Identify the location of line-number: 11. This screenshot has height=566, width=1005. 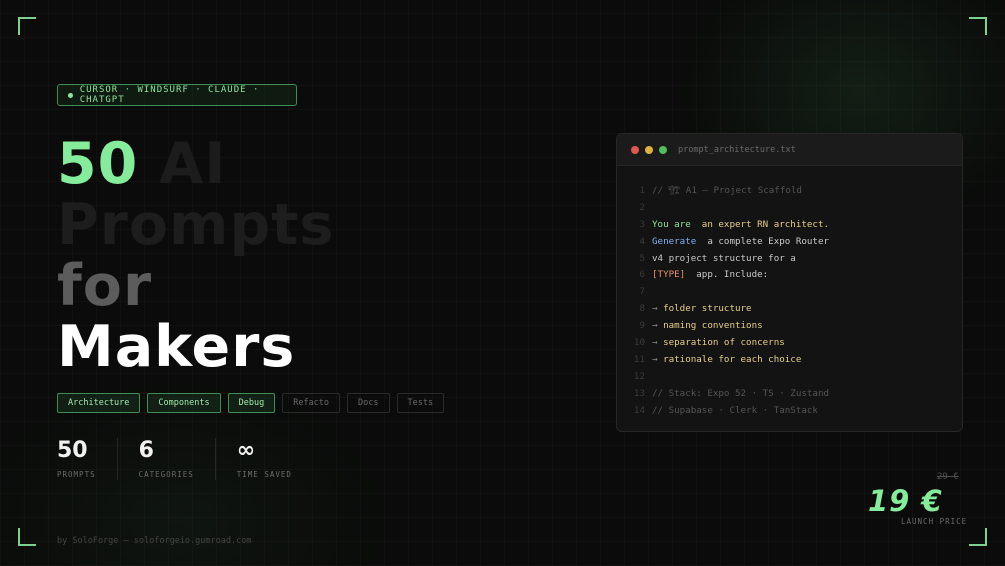
(639, 359).